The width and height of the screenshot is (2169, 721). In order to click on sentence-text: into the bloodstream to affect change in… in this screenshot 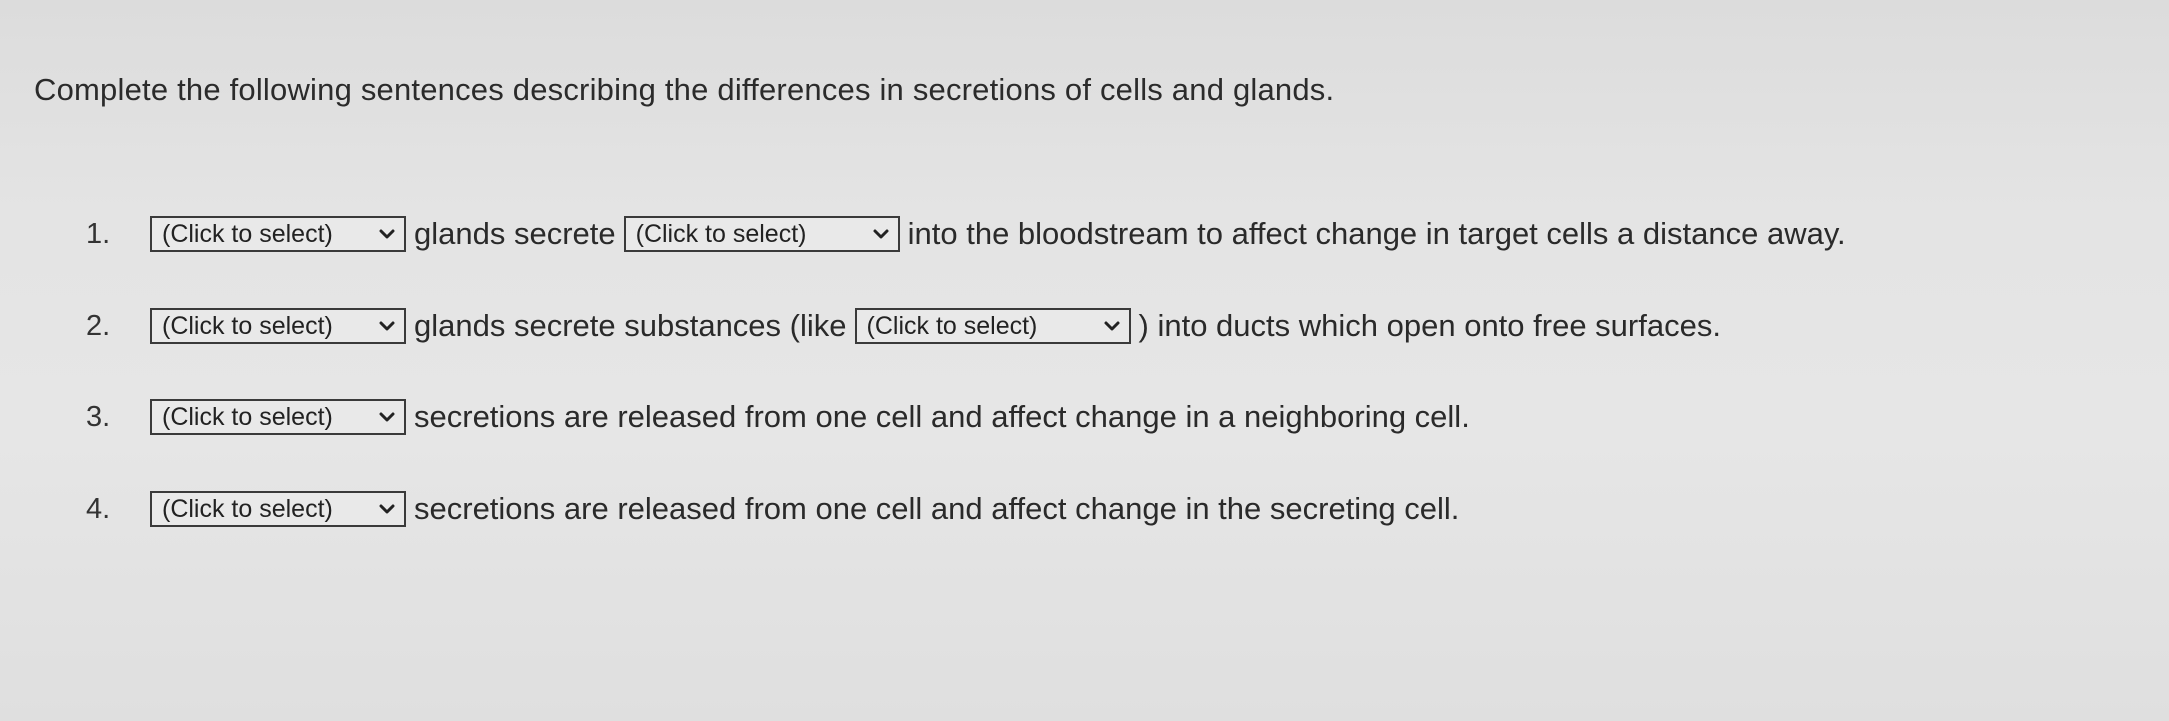, I will do `click(1376, 233)`.